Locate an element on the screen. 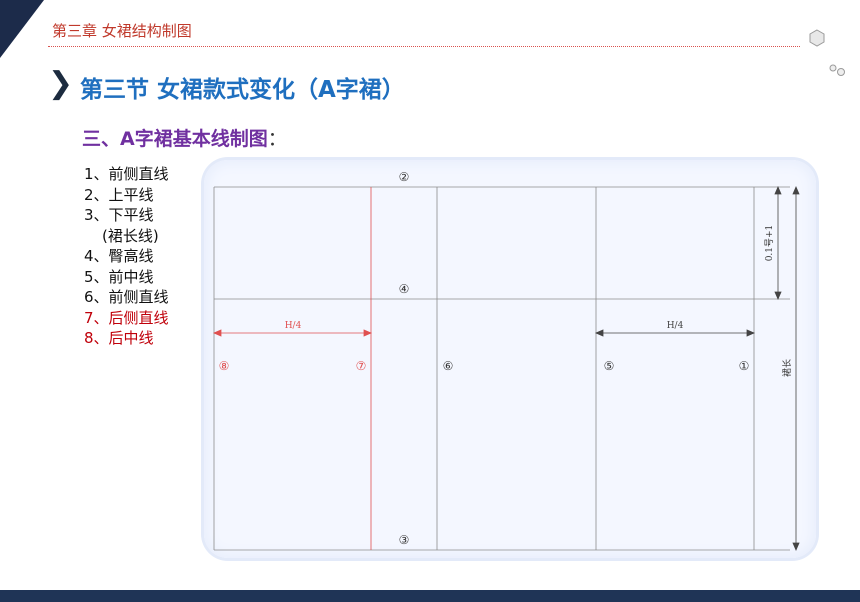  marker-2: ② is located at coordinates (404, 177).